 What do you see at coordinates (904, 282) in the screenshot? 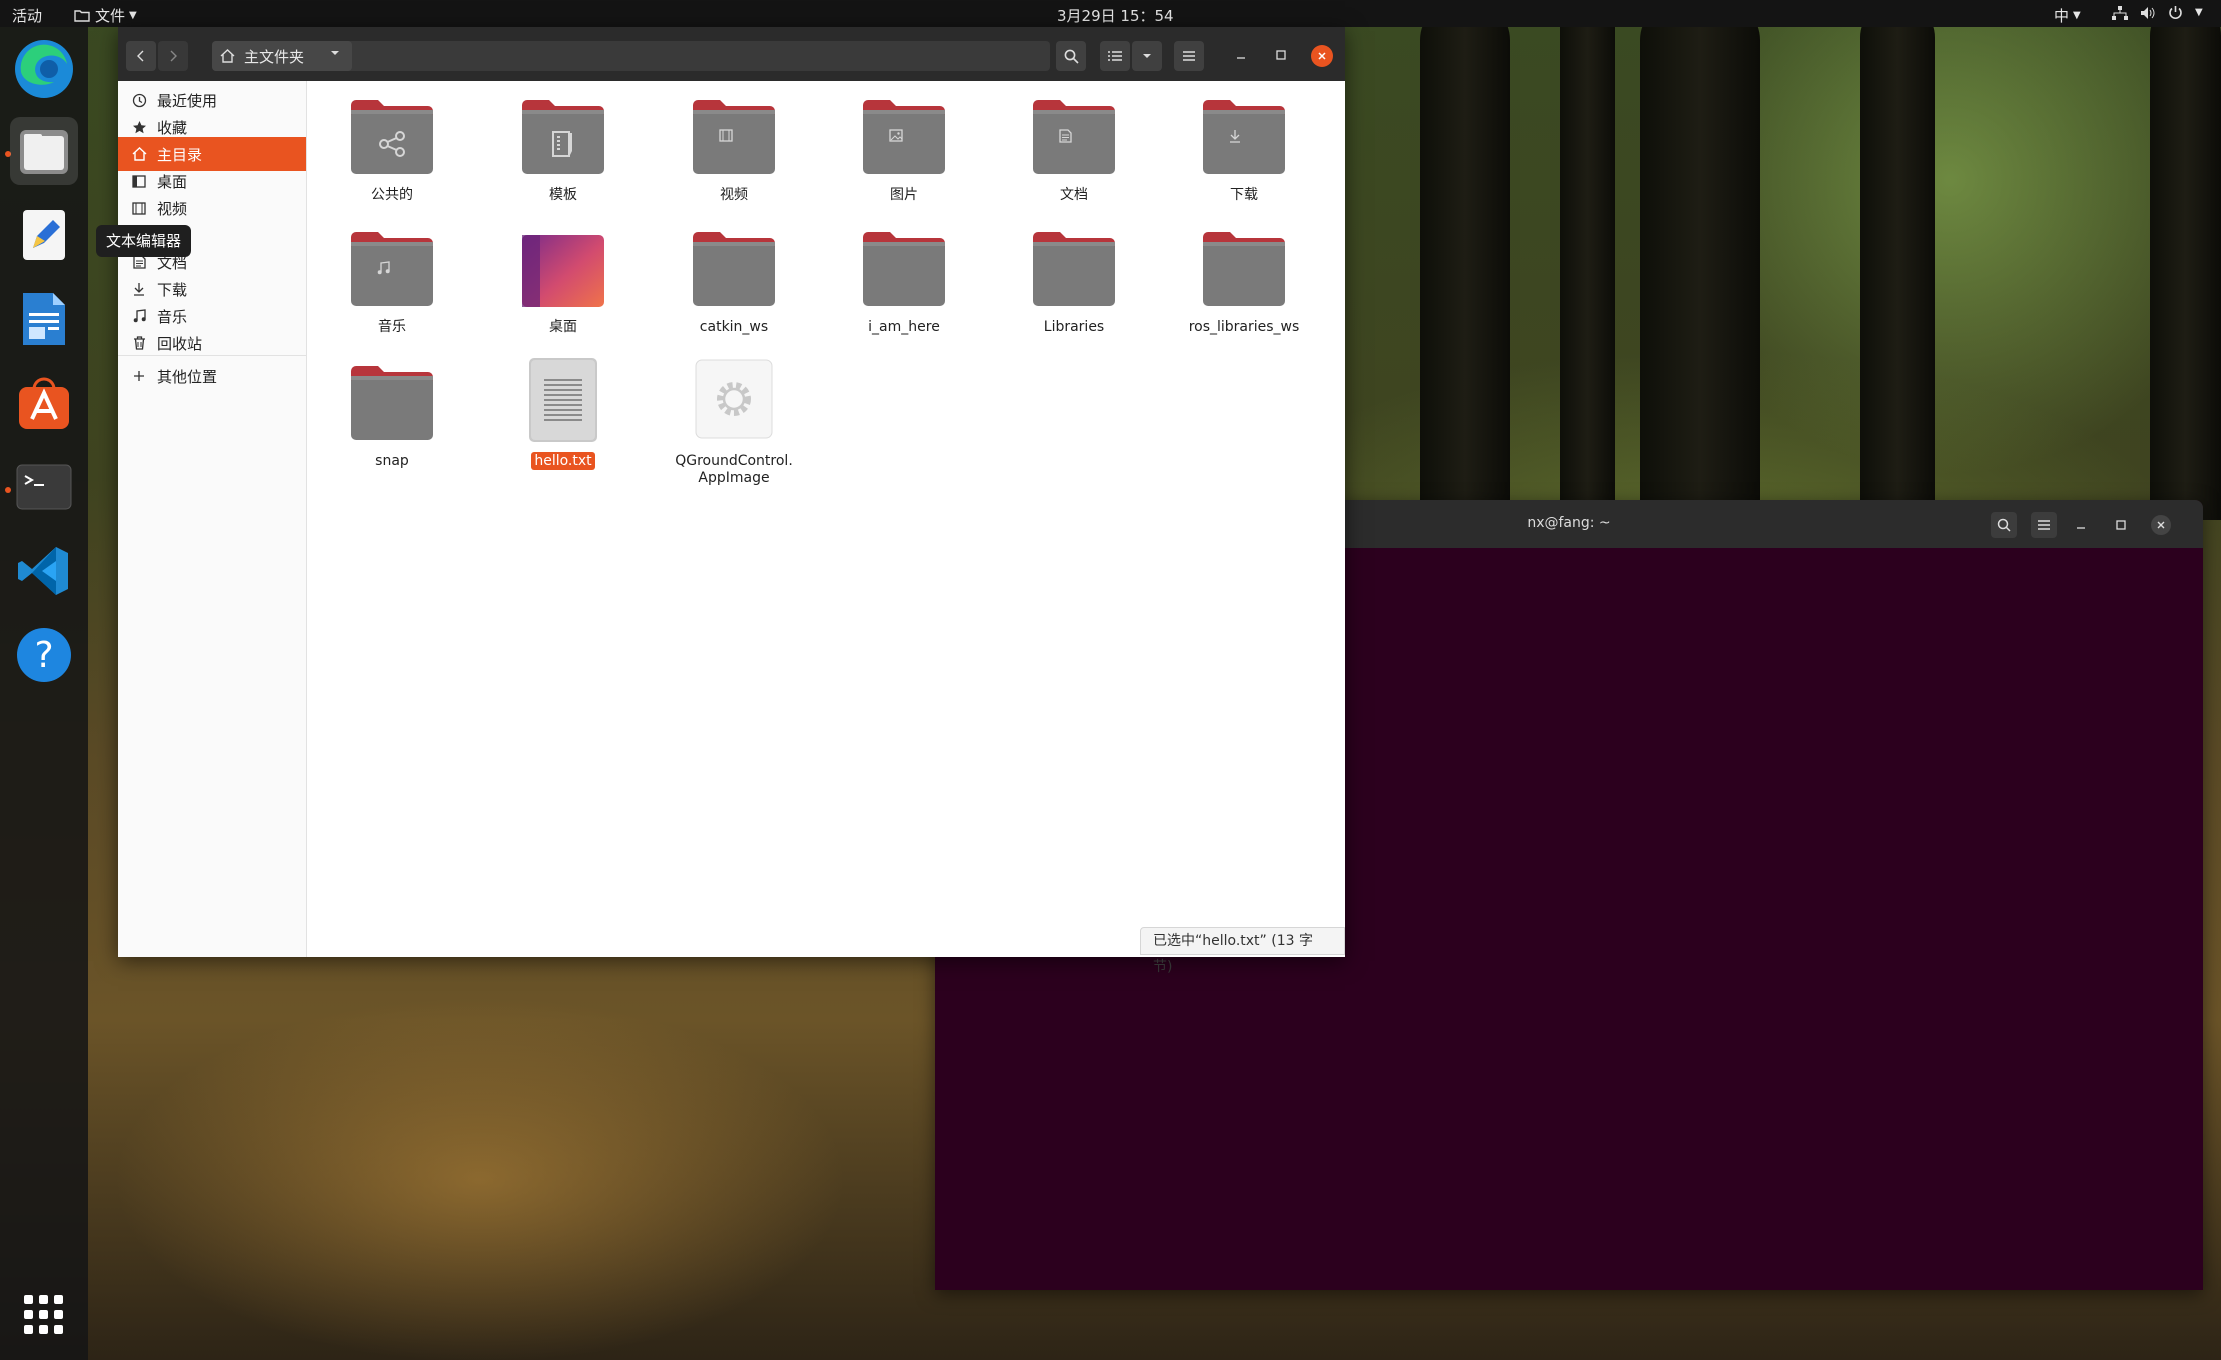
I see `folder-item: i_am_here` at bounding box center [904, 282].